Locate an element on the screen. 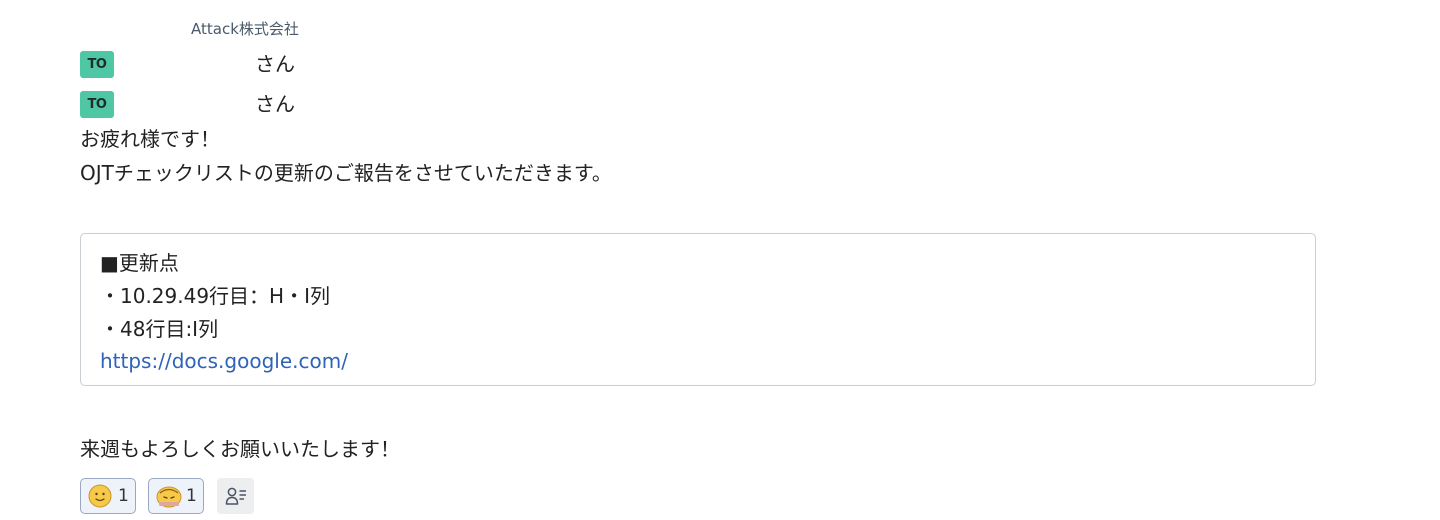  reaction-bar: 1 1 is located at coordinates (280, 496).